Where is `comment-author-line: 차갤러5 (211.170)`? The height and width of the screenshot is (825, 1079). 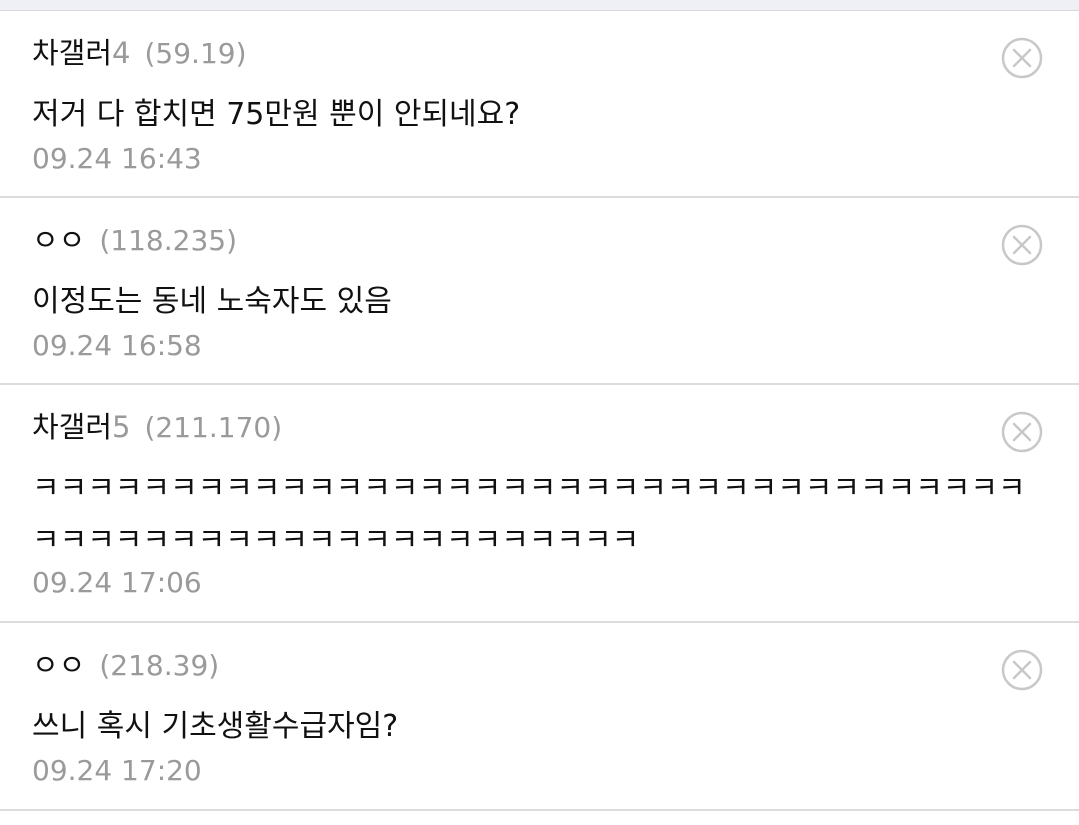
comment-author-line: 차갤러5 (211.170) is located at coordinates (157, 427).